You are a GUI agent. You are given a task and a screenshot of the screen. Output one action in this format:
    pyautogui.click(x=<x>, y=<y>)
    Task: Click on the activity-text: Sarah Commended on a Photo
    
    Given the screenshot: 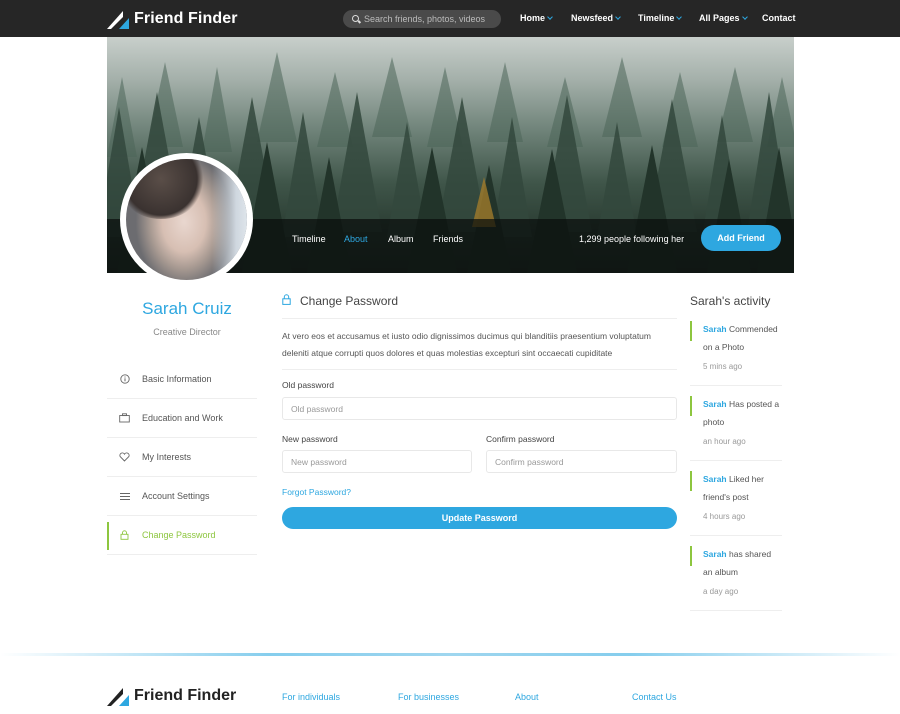 What is the action you would take?
    pyautogui.click(x=736, y=338)
    